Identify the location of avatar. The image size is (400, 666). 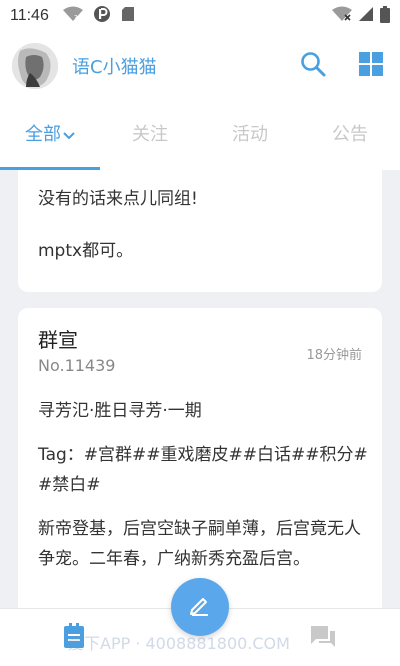
(35, 66).